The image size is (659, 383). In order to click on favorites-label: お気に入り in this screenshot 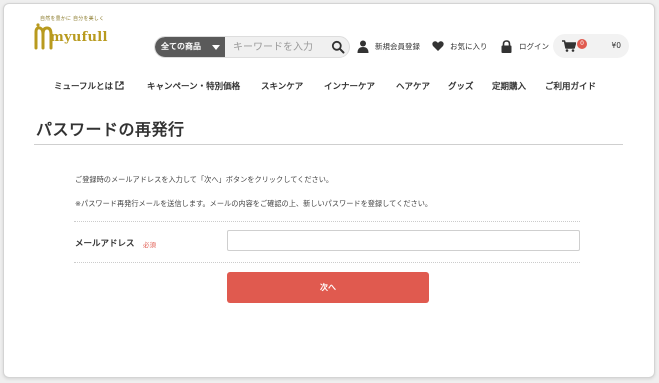, I will do `click(469, 46)`.